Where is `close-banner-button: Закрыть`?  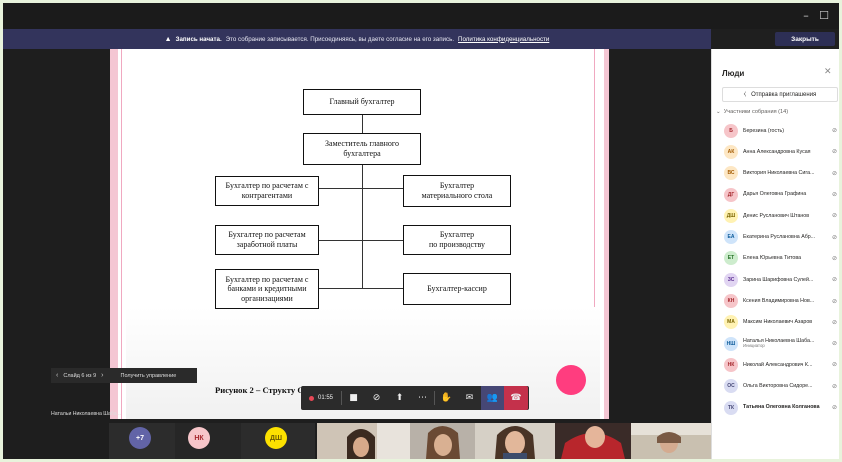 close-banner-button: Закрыть is located at coordinates (805, 39).